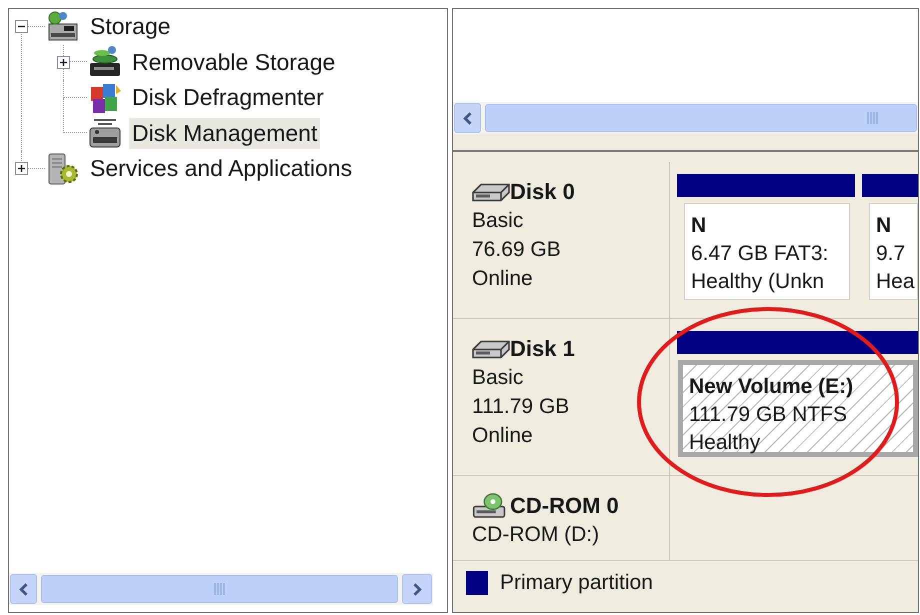 The width and height of the screenshot is (920, 615). What do you see at coordinates (890, 185) in the screenshot?
I see `partition-bar` at bounding box center [890, 185].